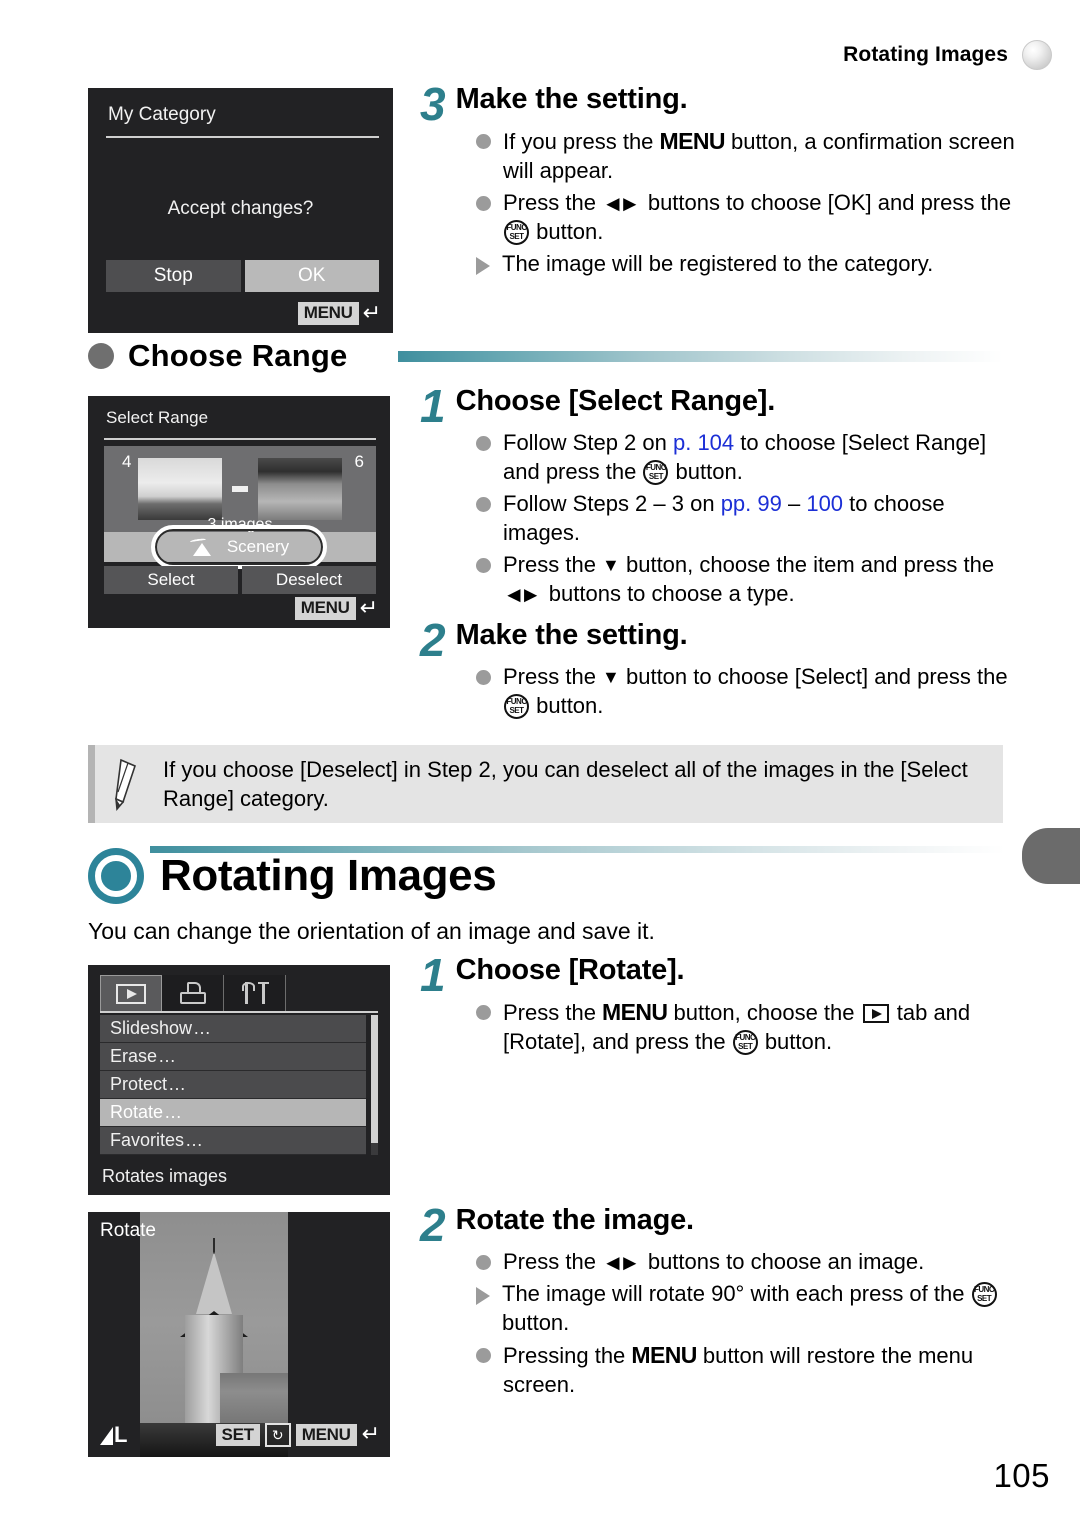  I want to click on subsection-bullet-icon, so click(101, 356).